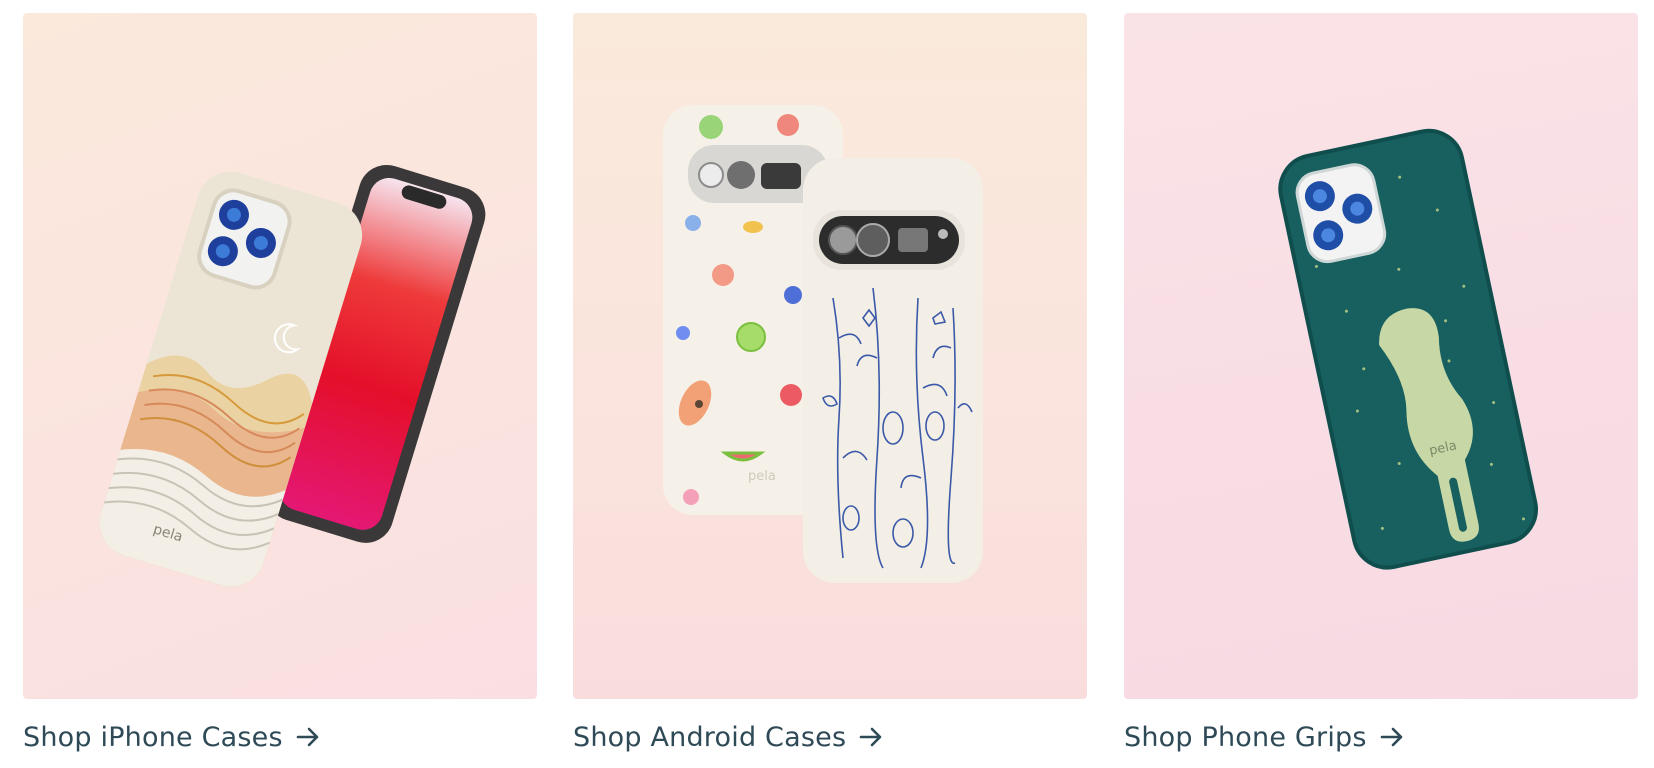 The height and width of the screenshot is (768, 1654). Describe the element at coordinates (288, 380) in the screenshot. I see `iphone-cases-illustration: pela` at that location.